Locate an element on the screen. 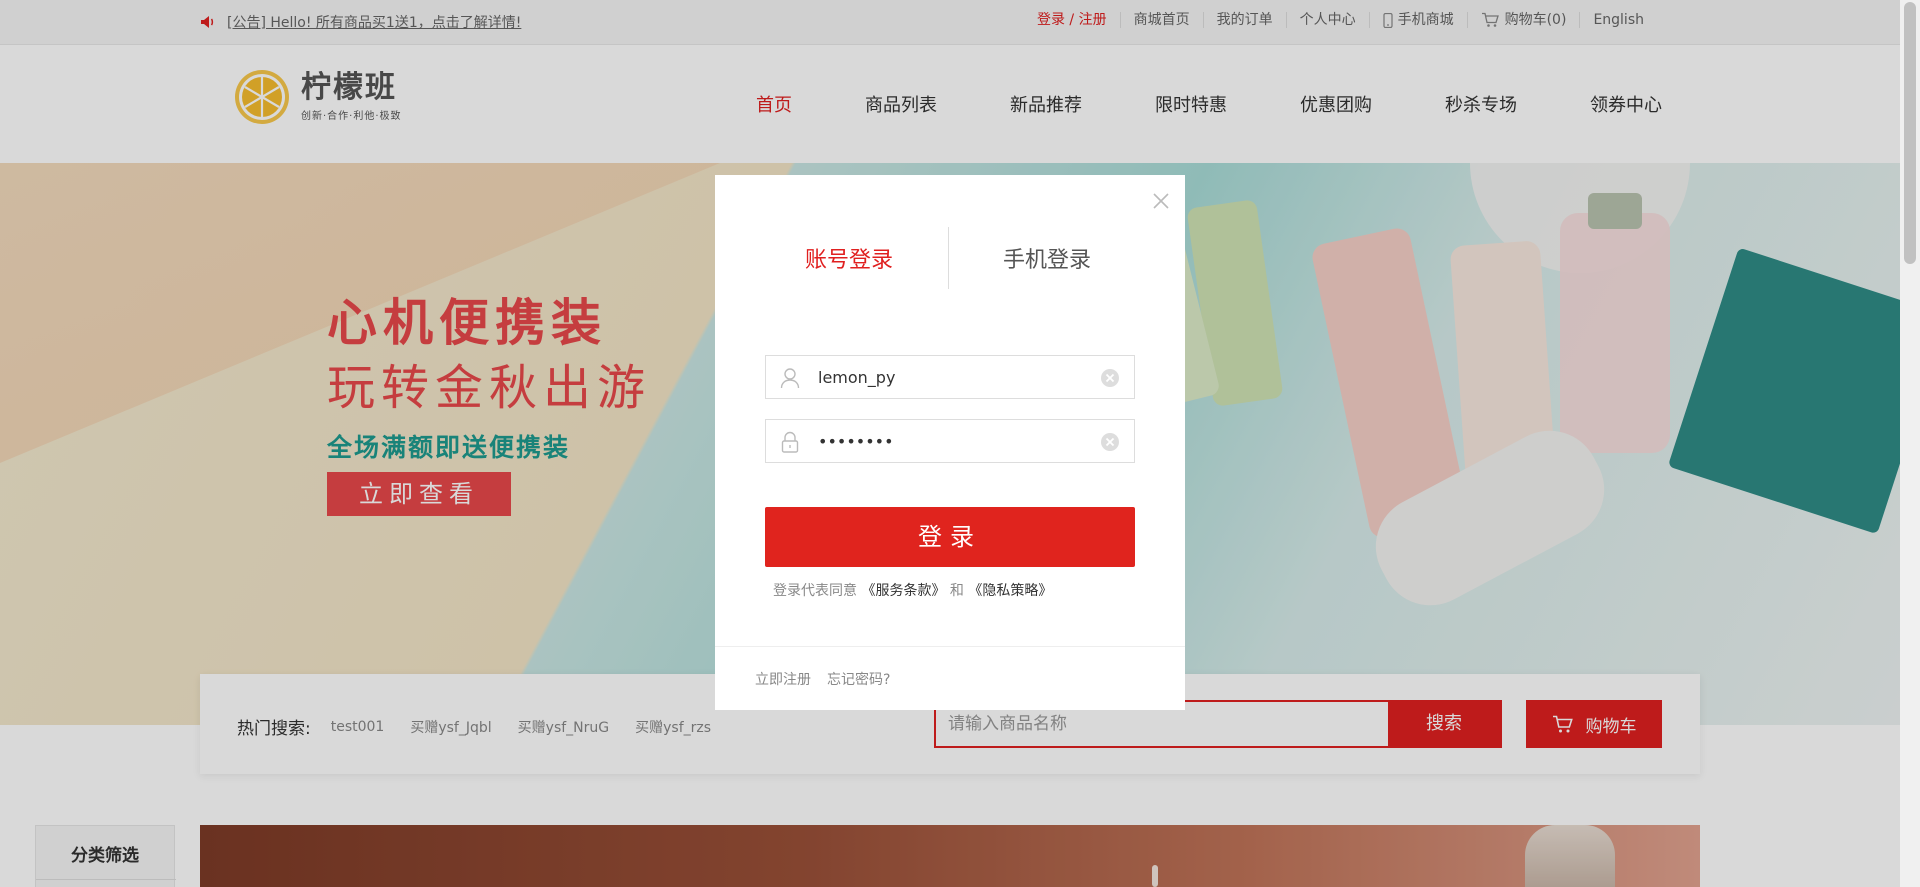 The height and width of the screenshot is (887, 1920). agreement-text: 登录代表同意 《服务条款》 和 《隐私策略》 is located at coordinates (912, 590).